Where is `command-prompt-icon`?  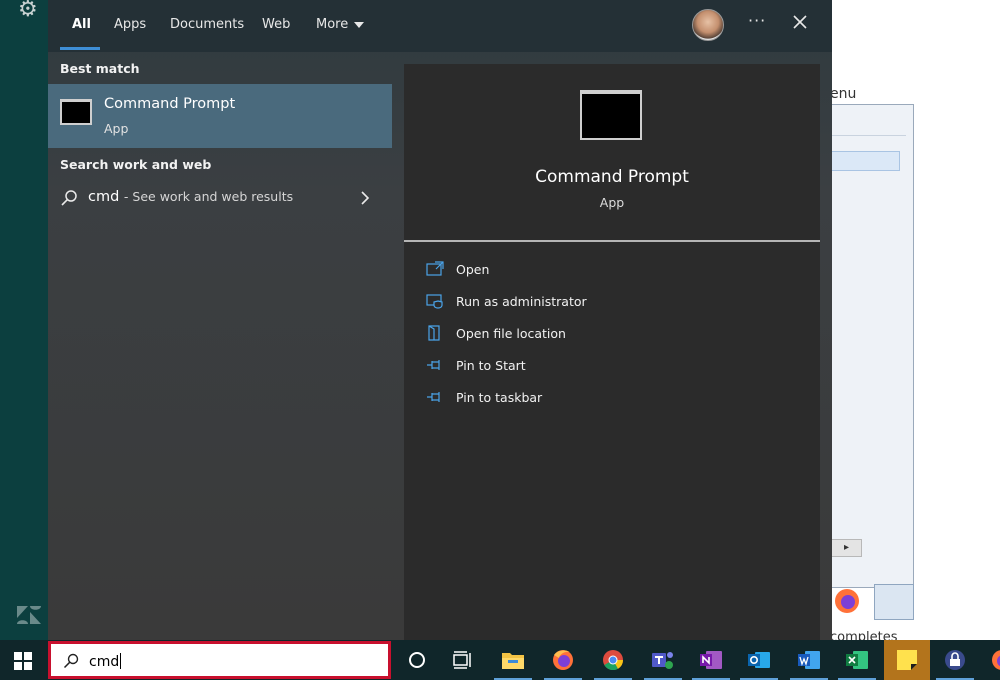 command-prompt-icon is located at coordinates (76, 112).